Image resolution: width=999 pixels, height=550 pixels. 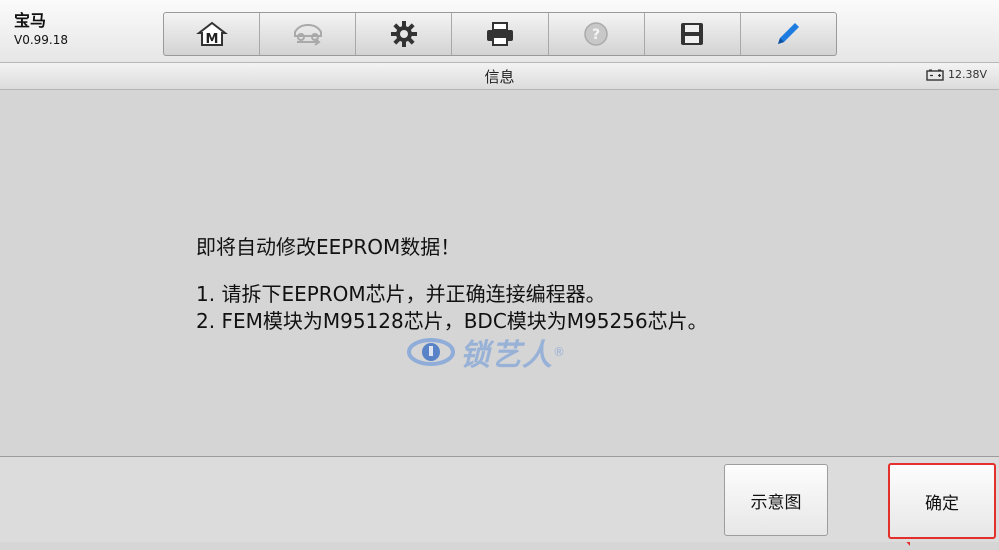 I want to click on brand-name: 宝马, so click(x=30, y=20).